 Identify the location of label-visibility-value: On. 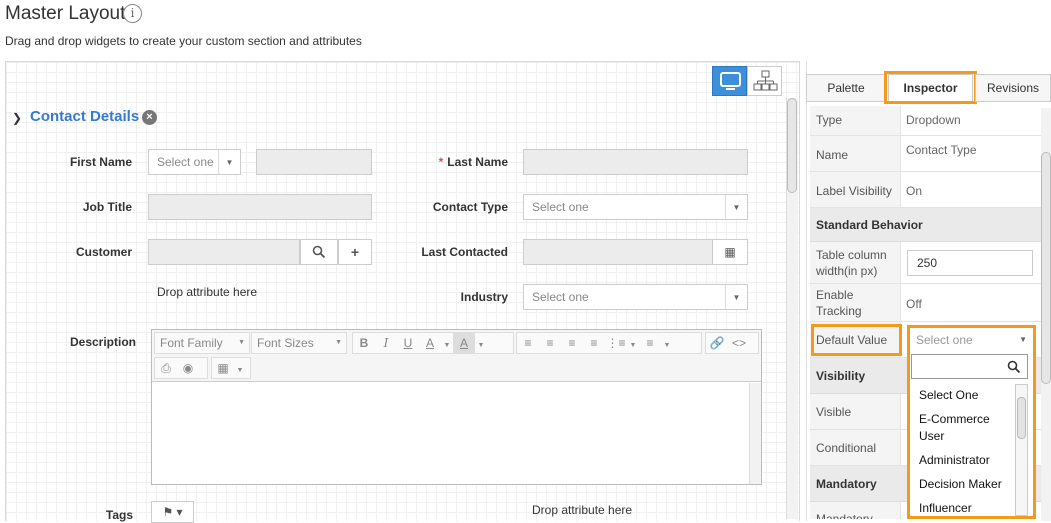
(914, 188).